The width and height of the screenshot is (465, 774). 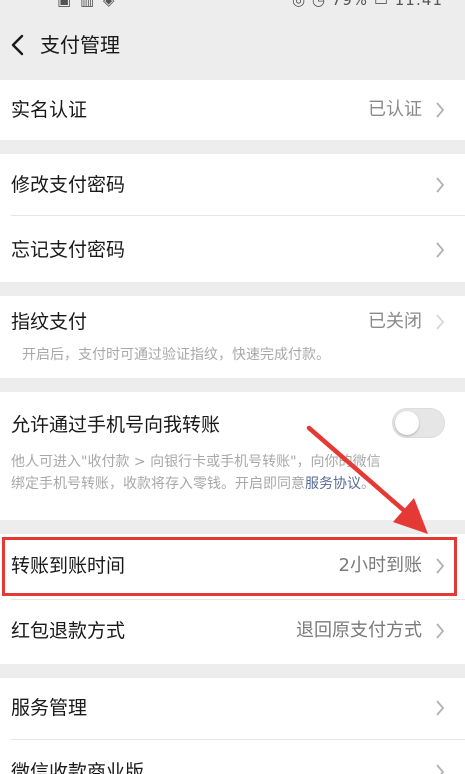 What do you see at coordinates (232, 249) in the screenshot?
I see `forgot-password-row: 忘记支付密码` at bounding box center [232, 249].